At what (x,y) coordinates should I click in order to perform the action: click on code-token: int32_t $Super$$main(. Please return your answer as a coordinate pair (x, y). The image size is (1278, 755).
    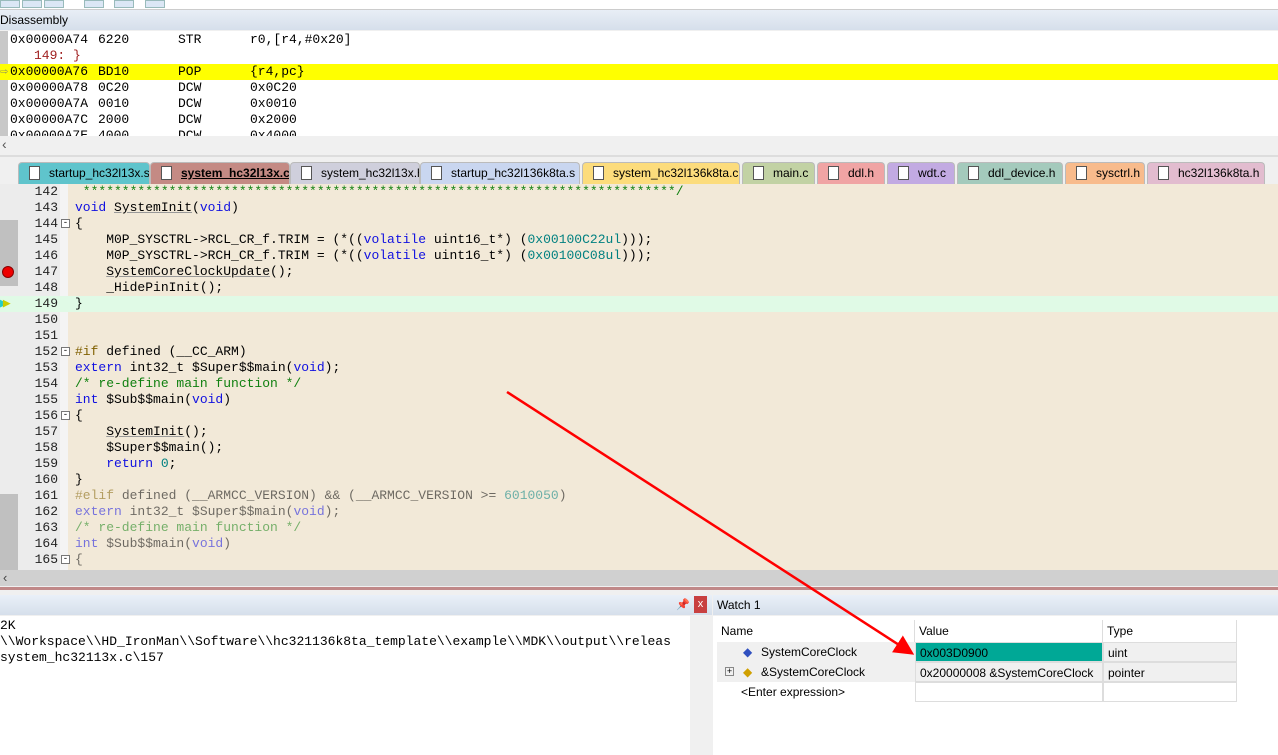
    Looking at the image, I should click on (207, 511).